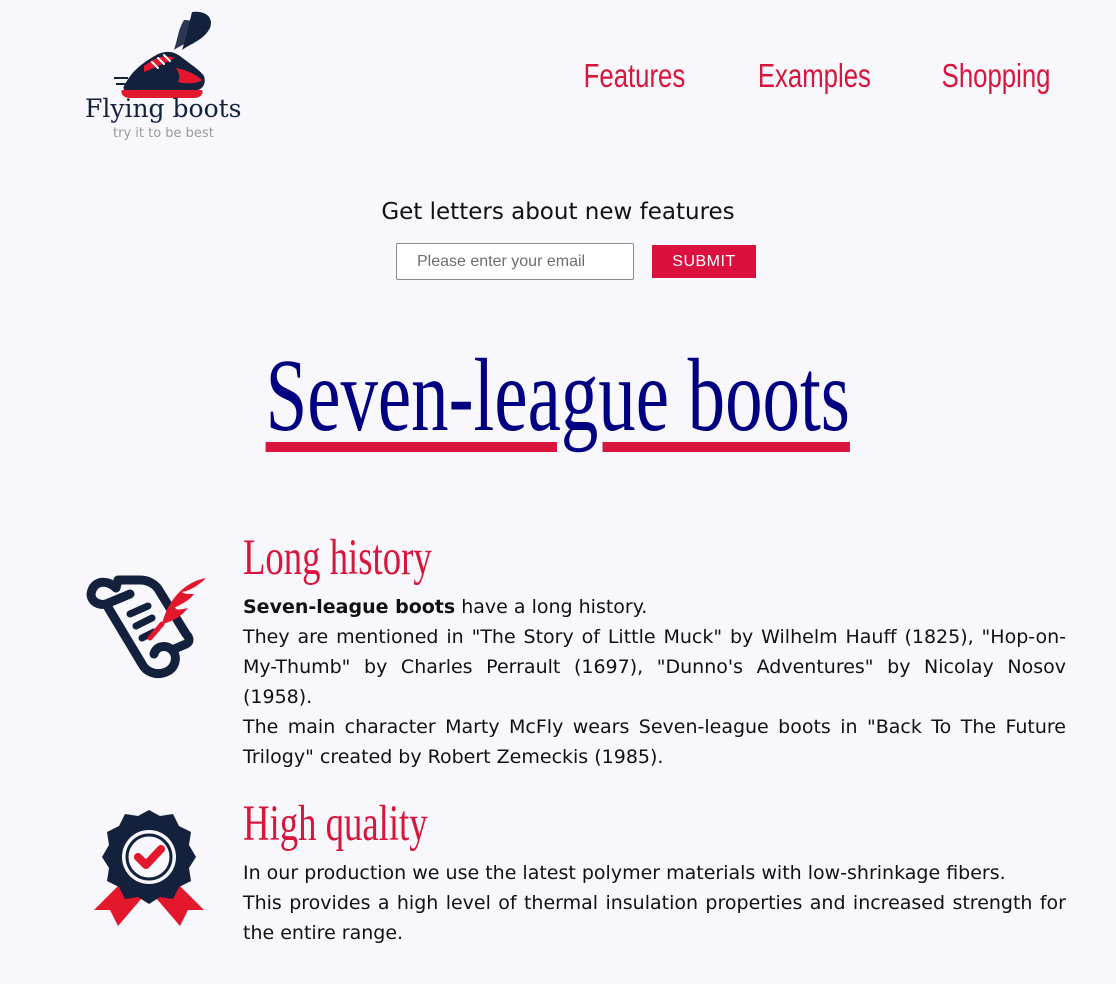 This screenshot has width=1116, height=984. I want to click on page-title-container: Seven-league boots, so click(558, 396).